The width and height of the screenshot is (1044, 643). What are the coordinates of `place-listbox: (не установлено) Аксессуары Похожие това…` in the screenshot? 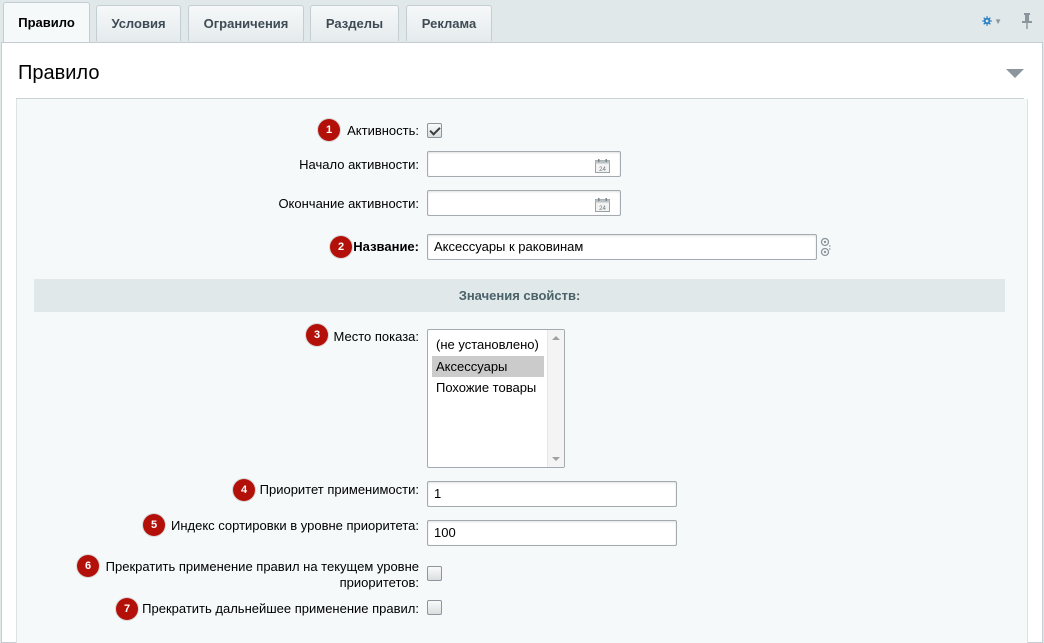 It's located at (496, 398).